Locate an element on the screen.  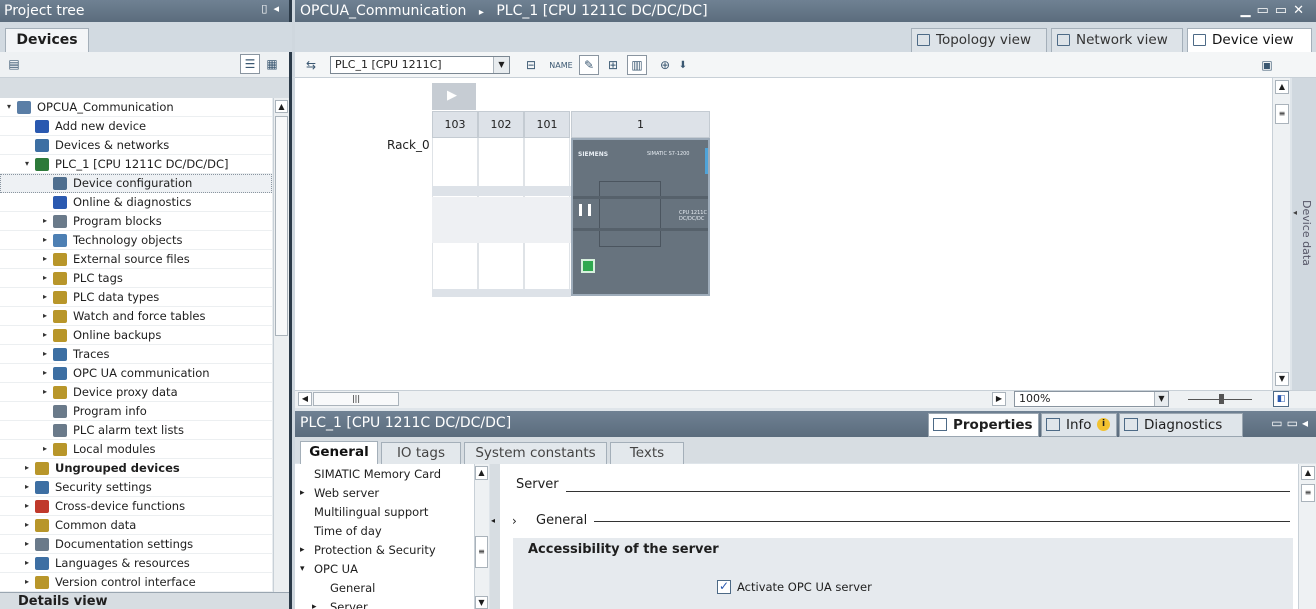
inspector-controls-icon: ▭▭◂ is located at coordinates (1291, 423).